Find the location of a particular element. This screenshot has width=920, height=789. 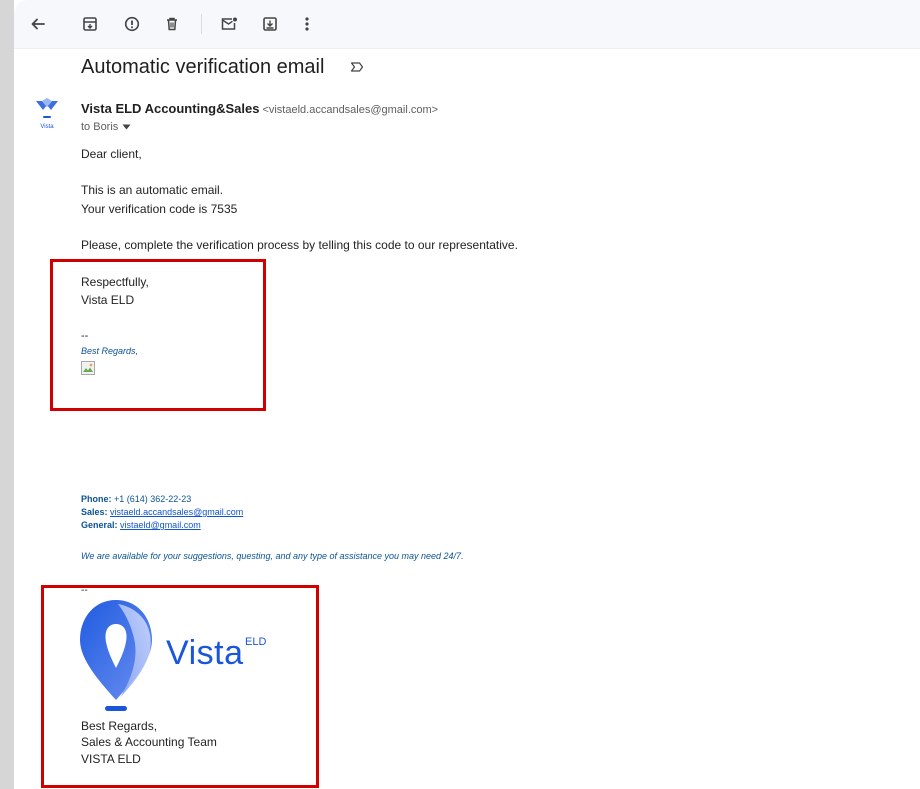

move-to-icon is located at coordinates (270, 24).